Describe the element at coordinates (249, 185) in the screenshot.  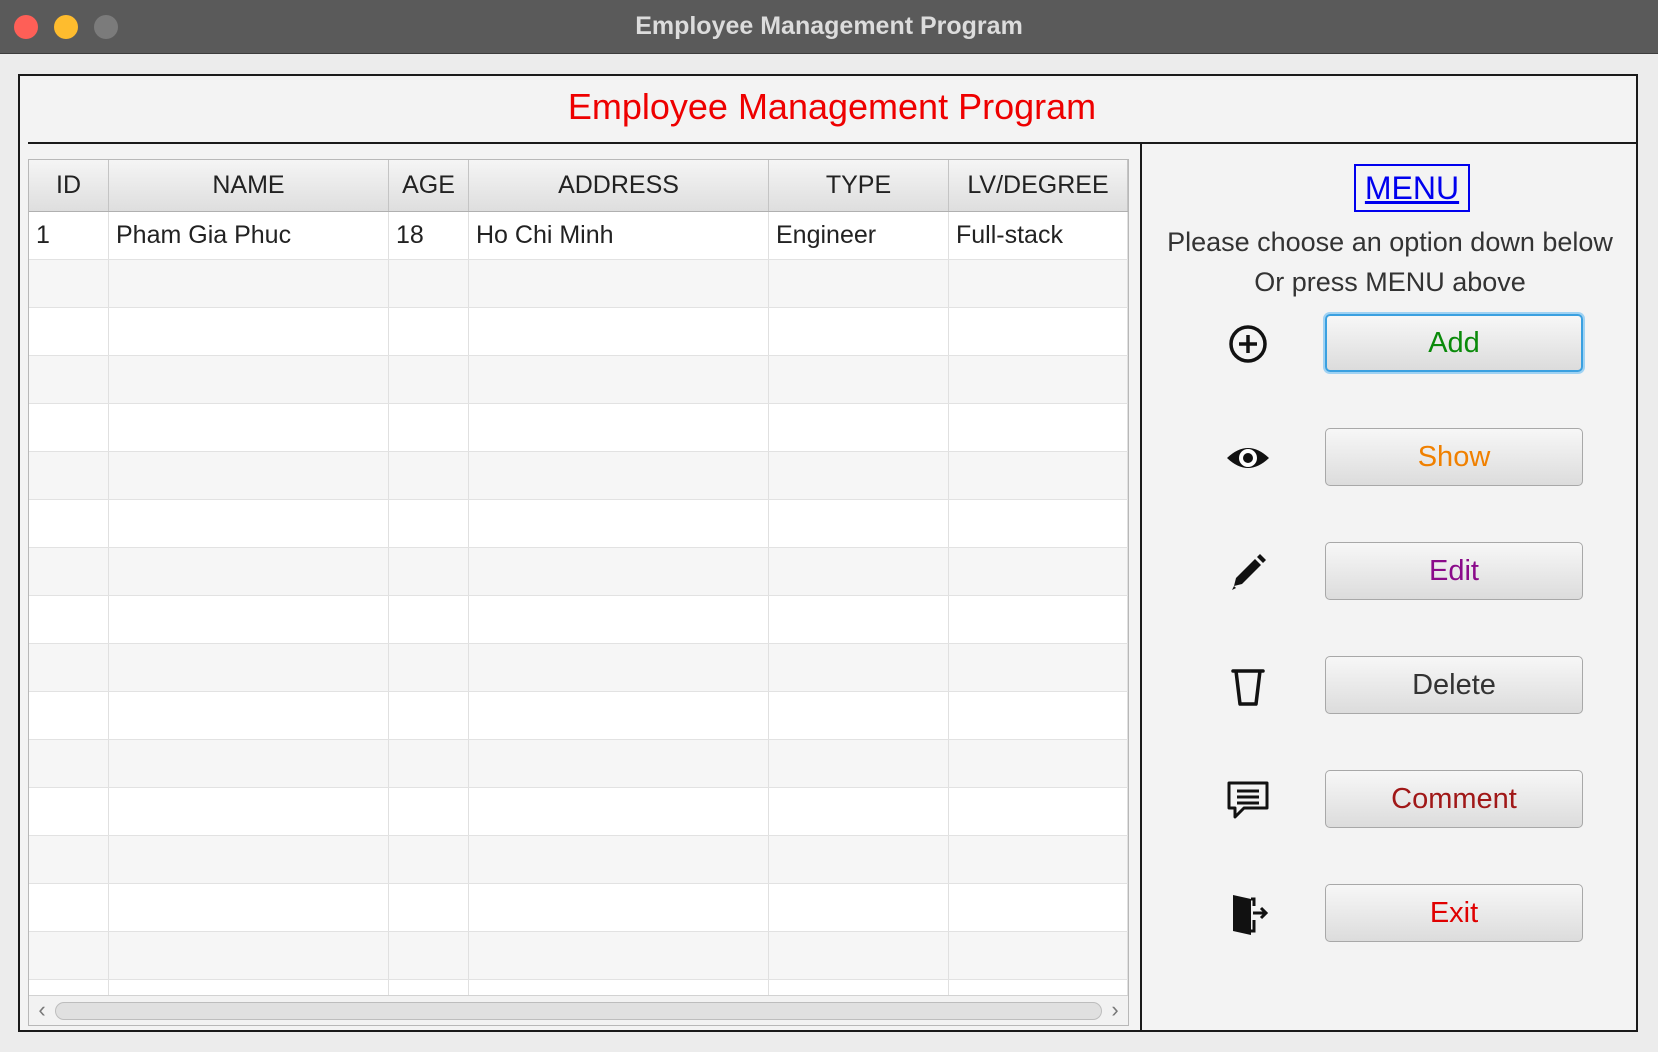
I see `column-header-name: NAME` at that location.